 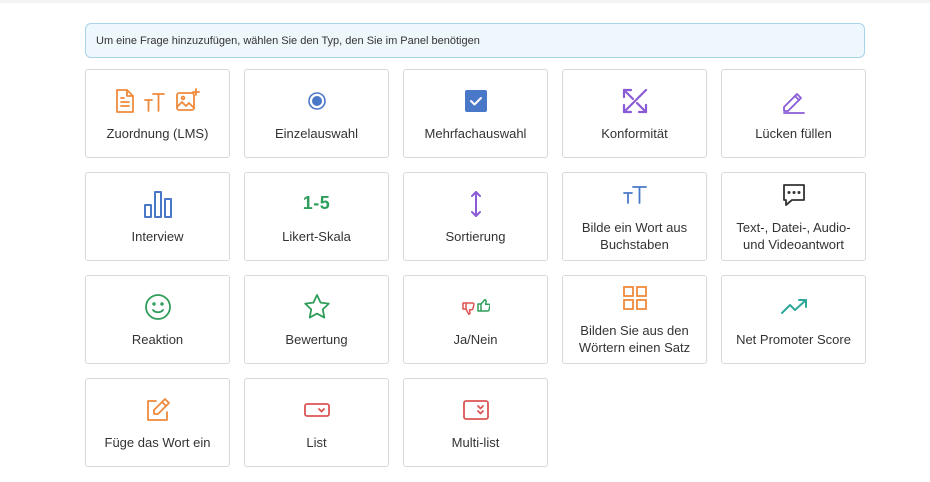 I want to click on card-label: Multi-list, so click(x=475, y=442).